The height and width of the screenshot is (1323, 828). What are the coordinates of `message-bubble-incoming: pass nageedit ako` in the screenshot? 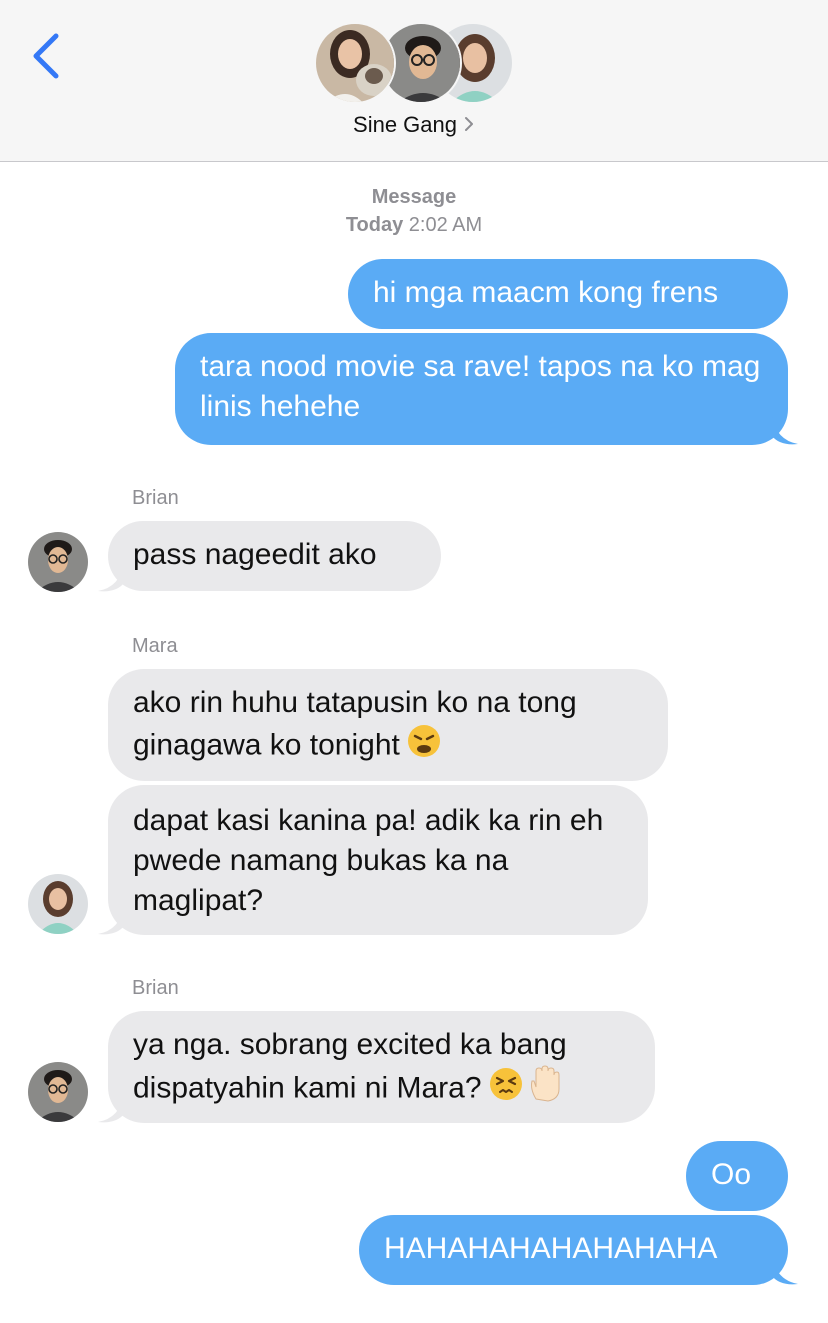 It's located at (274, 556).